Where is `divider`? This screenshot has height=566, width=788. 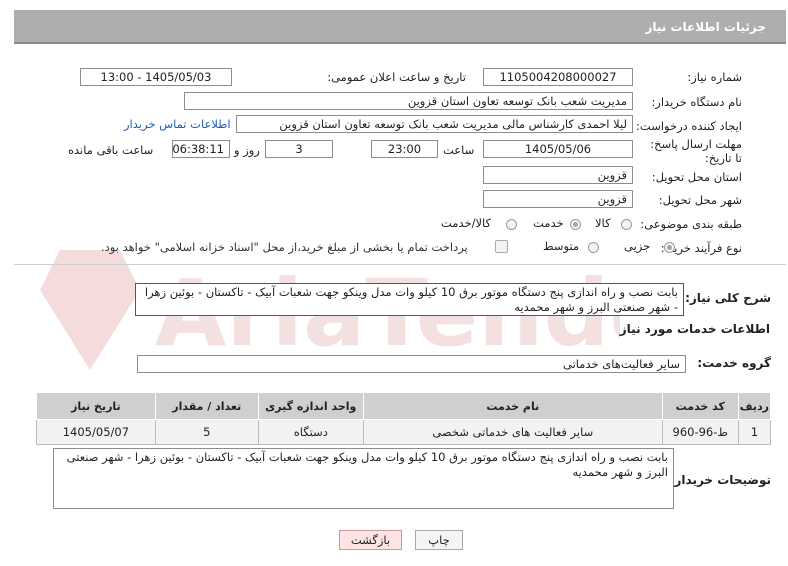
divider is located at coordinates (400, 264).